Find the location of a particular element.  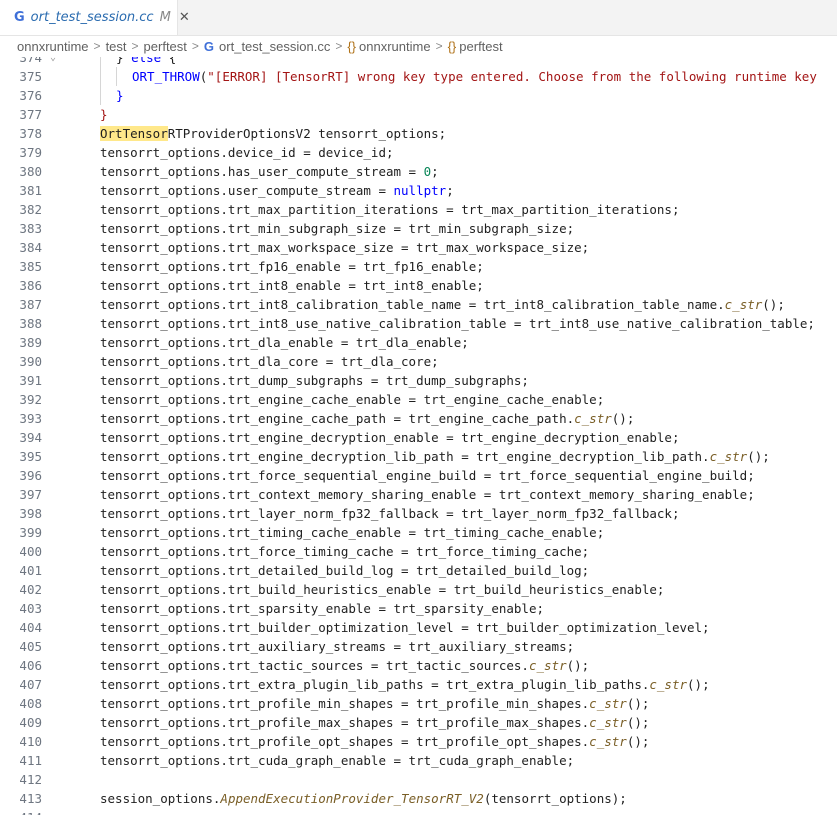

line-number: 402 is located at coordinates (30, 589).